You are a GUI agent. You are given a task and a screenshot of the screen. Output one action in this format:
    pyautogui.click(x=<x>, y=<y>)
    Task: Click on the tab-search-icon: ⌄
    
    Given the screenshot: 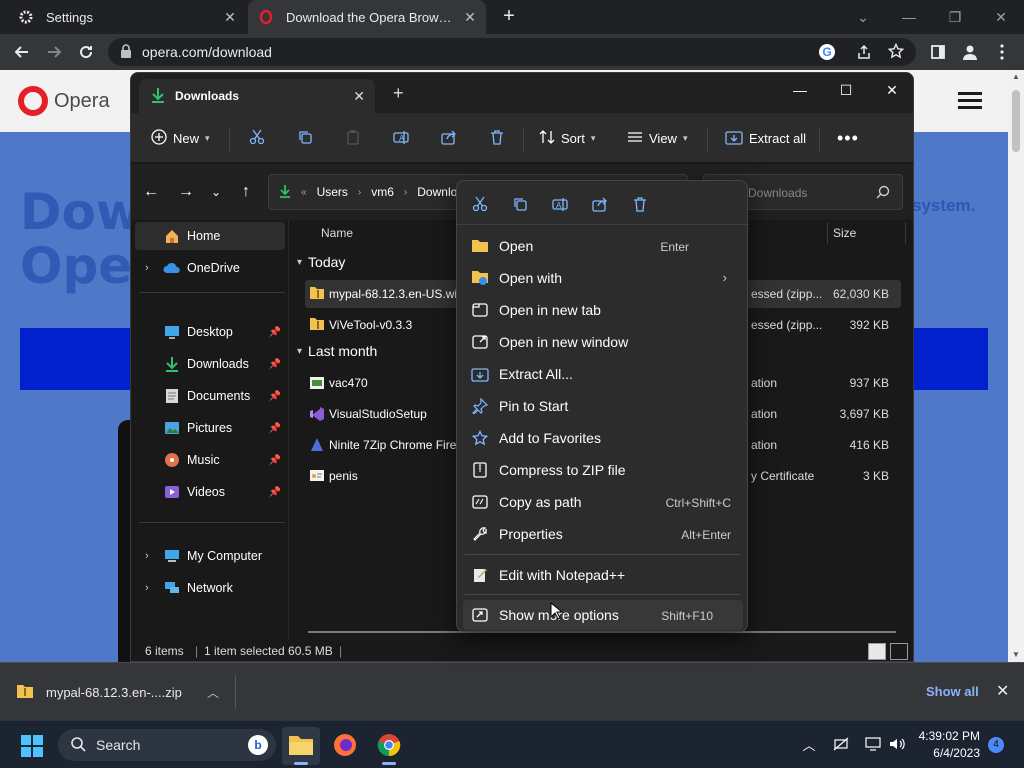 What is the action you would take?
    pyautogui.click(x=863, y=17)
    